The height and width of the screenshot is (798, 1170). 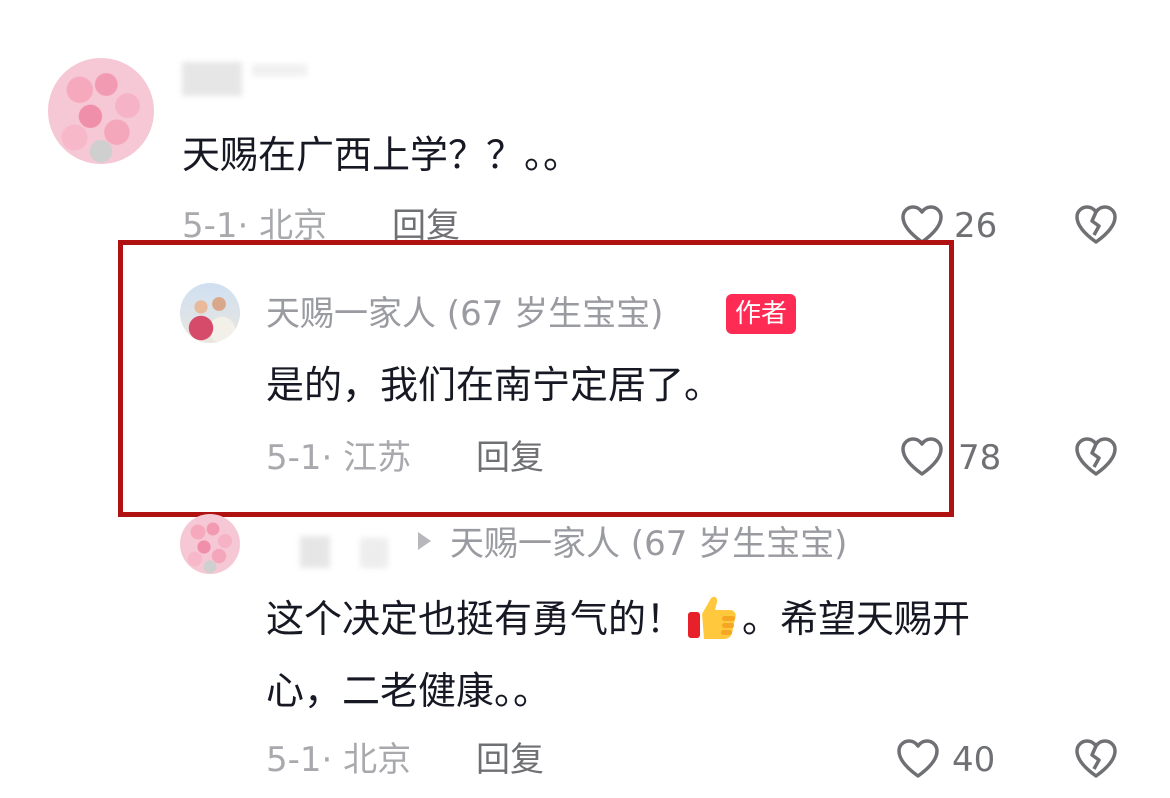 What do you see at coordinates (980, 458) in the screenshot?
I see `like-count: 78` at bounding box center [980, 458].